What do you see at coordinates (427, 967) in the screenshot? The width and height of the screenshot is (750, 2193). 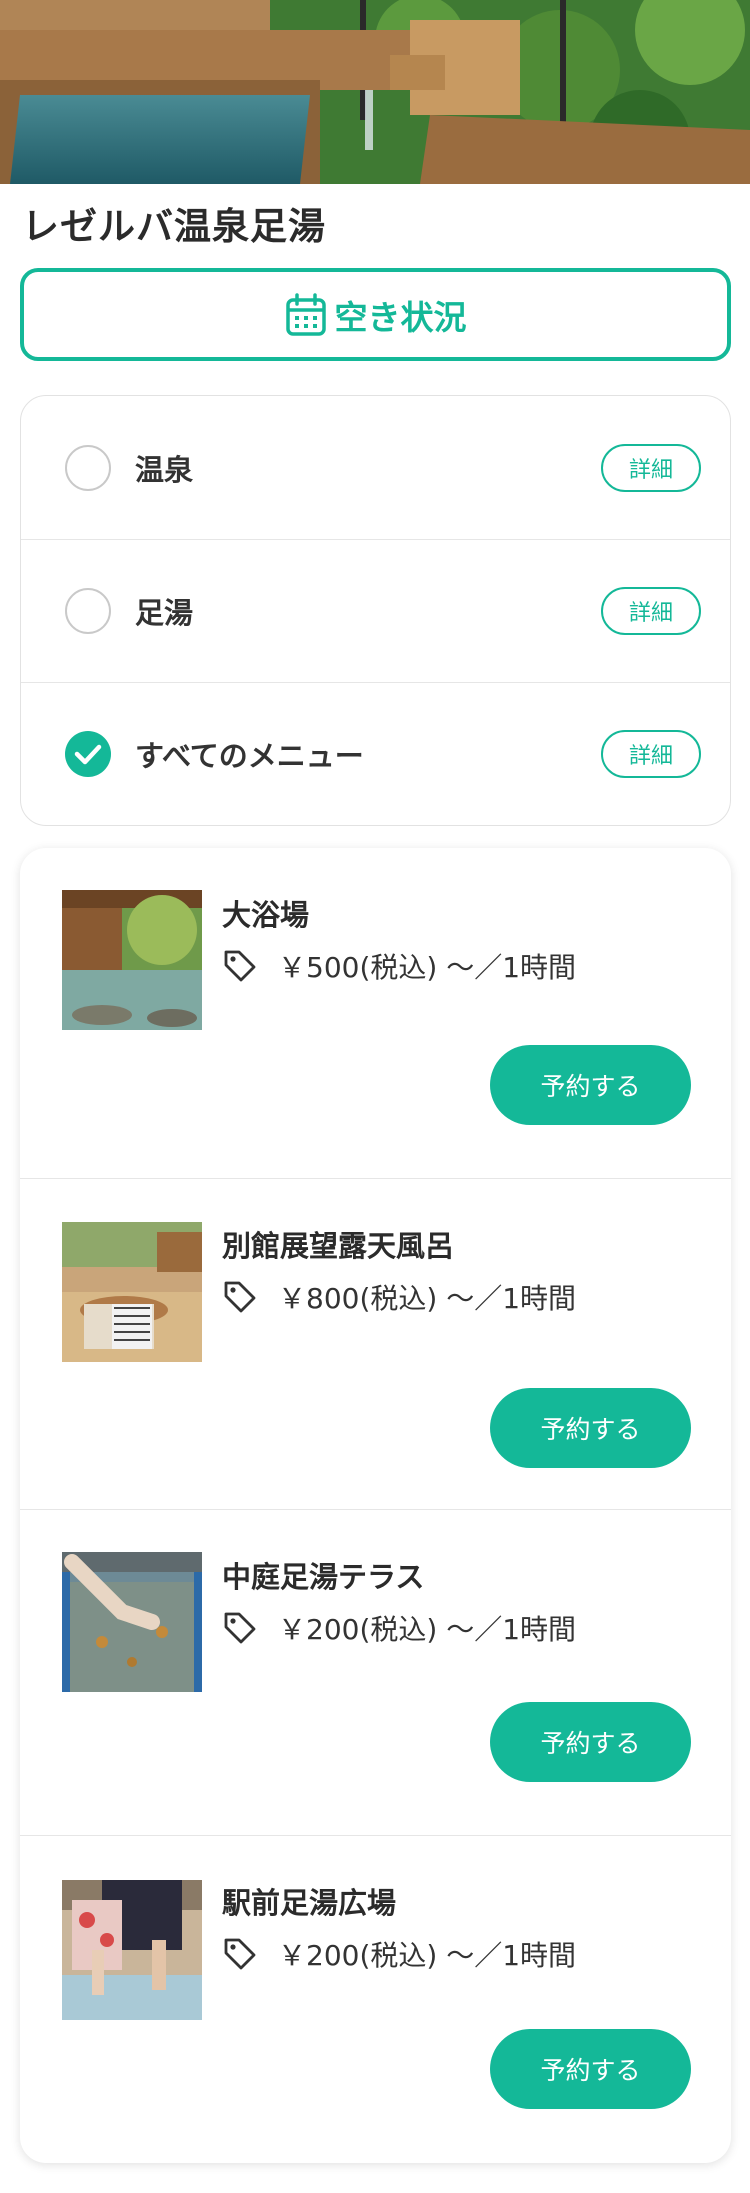 I see `menu-price: ￥500(税込) 〜／1時間` at bounding box center [427, 967].